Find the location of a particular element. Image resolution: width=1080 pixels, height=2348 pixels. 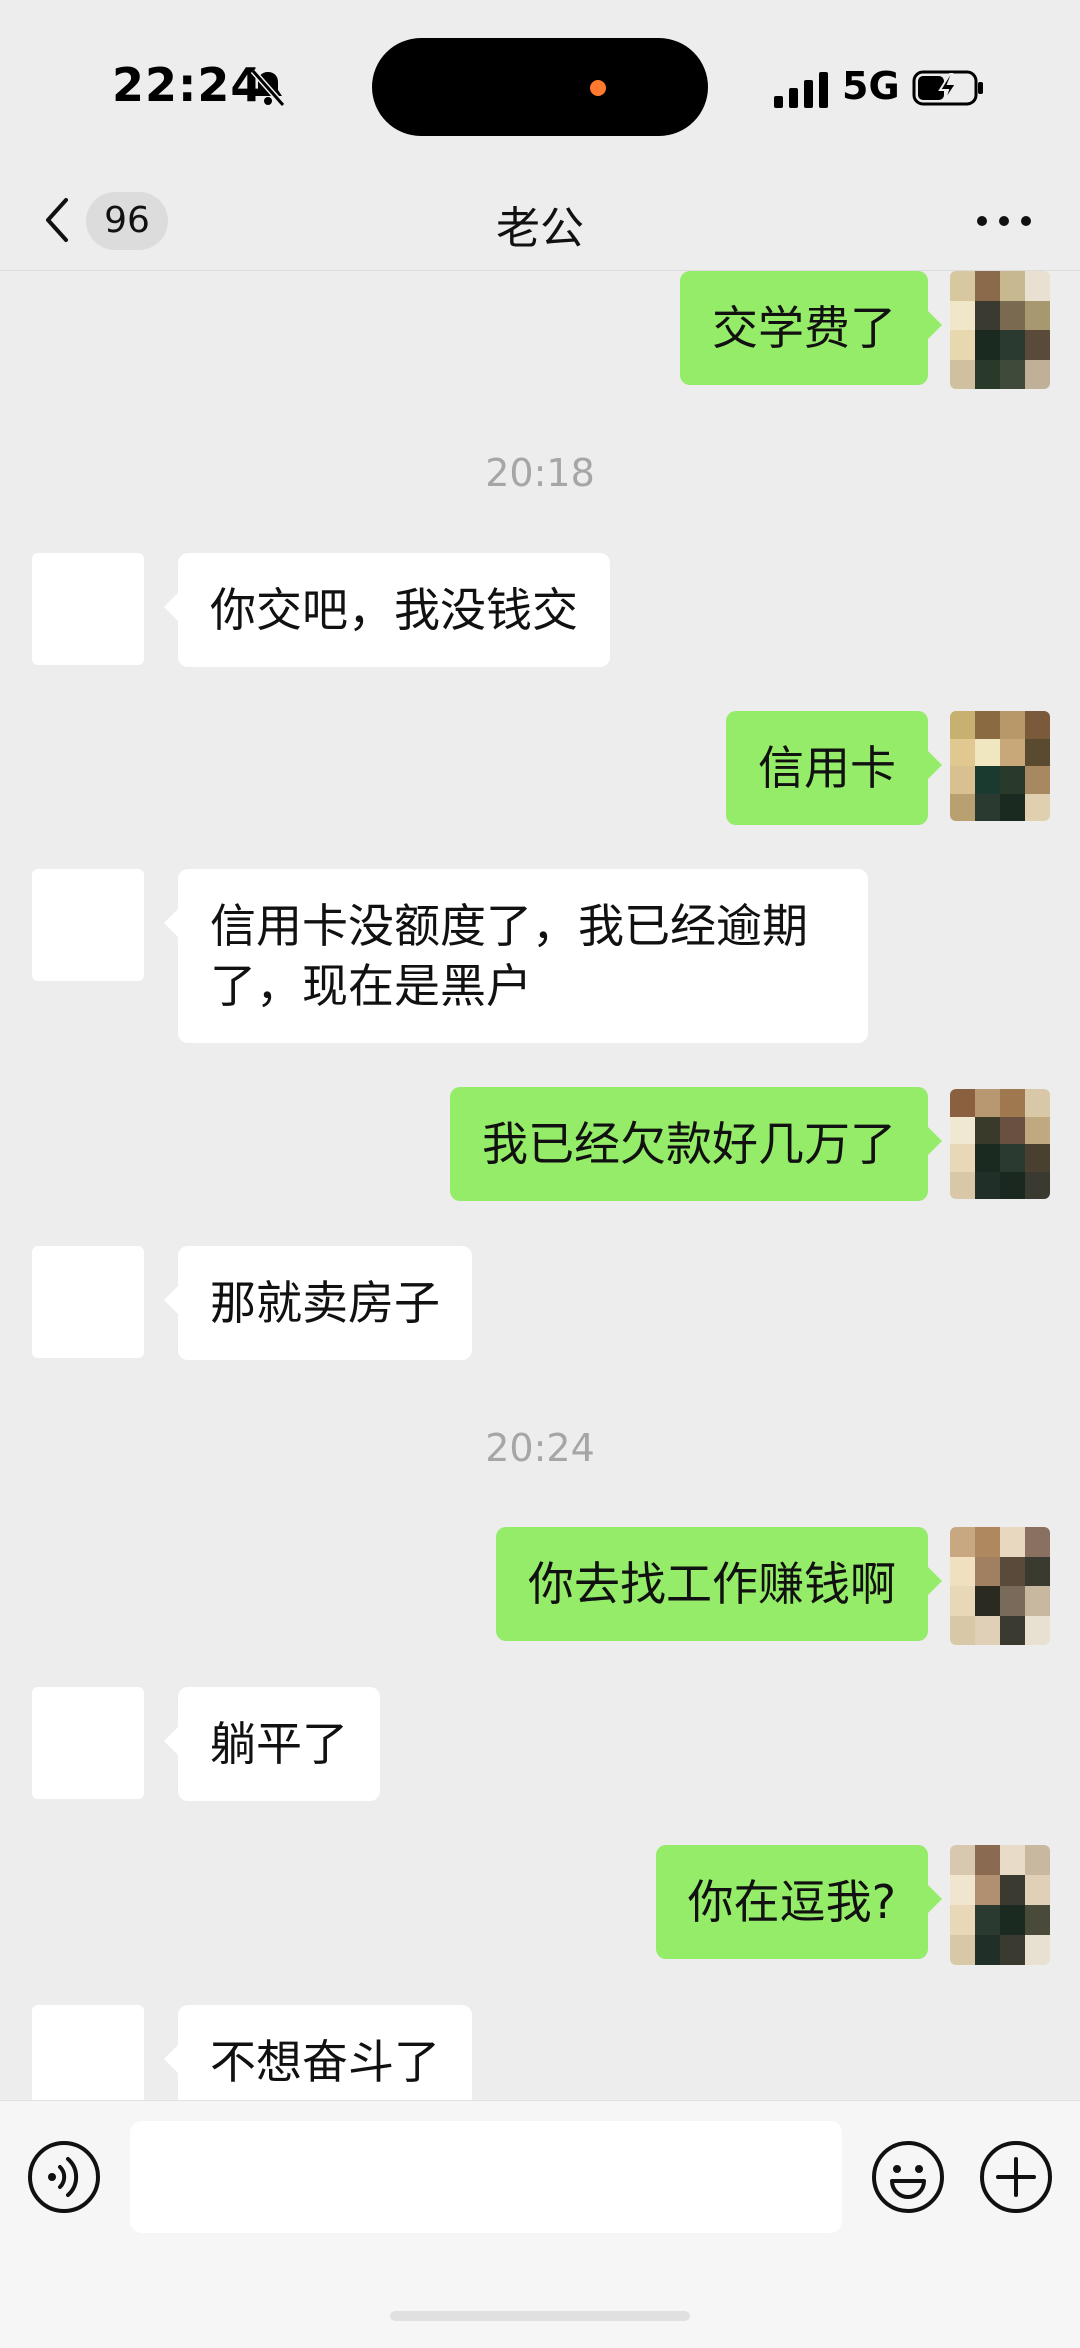

message-bubble-other: 信用卡没额度了，我已经逾期 了，现在是黑户 is located at coordinates (516, 956).